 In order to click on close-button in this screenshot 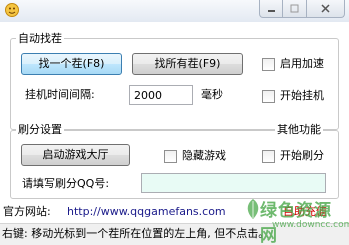, I will do `click(326, 9)`.